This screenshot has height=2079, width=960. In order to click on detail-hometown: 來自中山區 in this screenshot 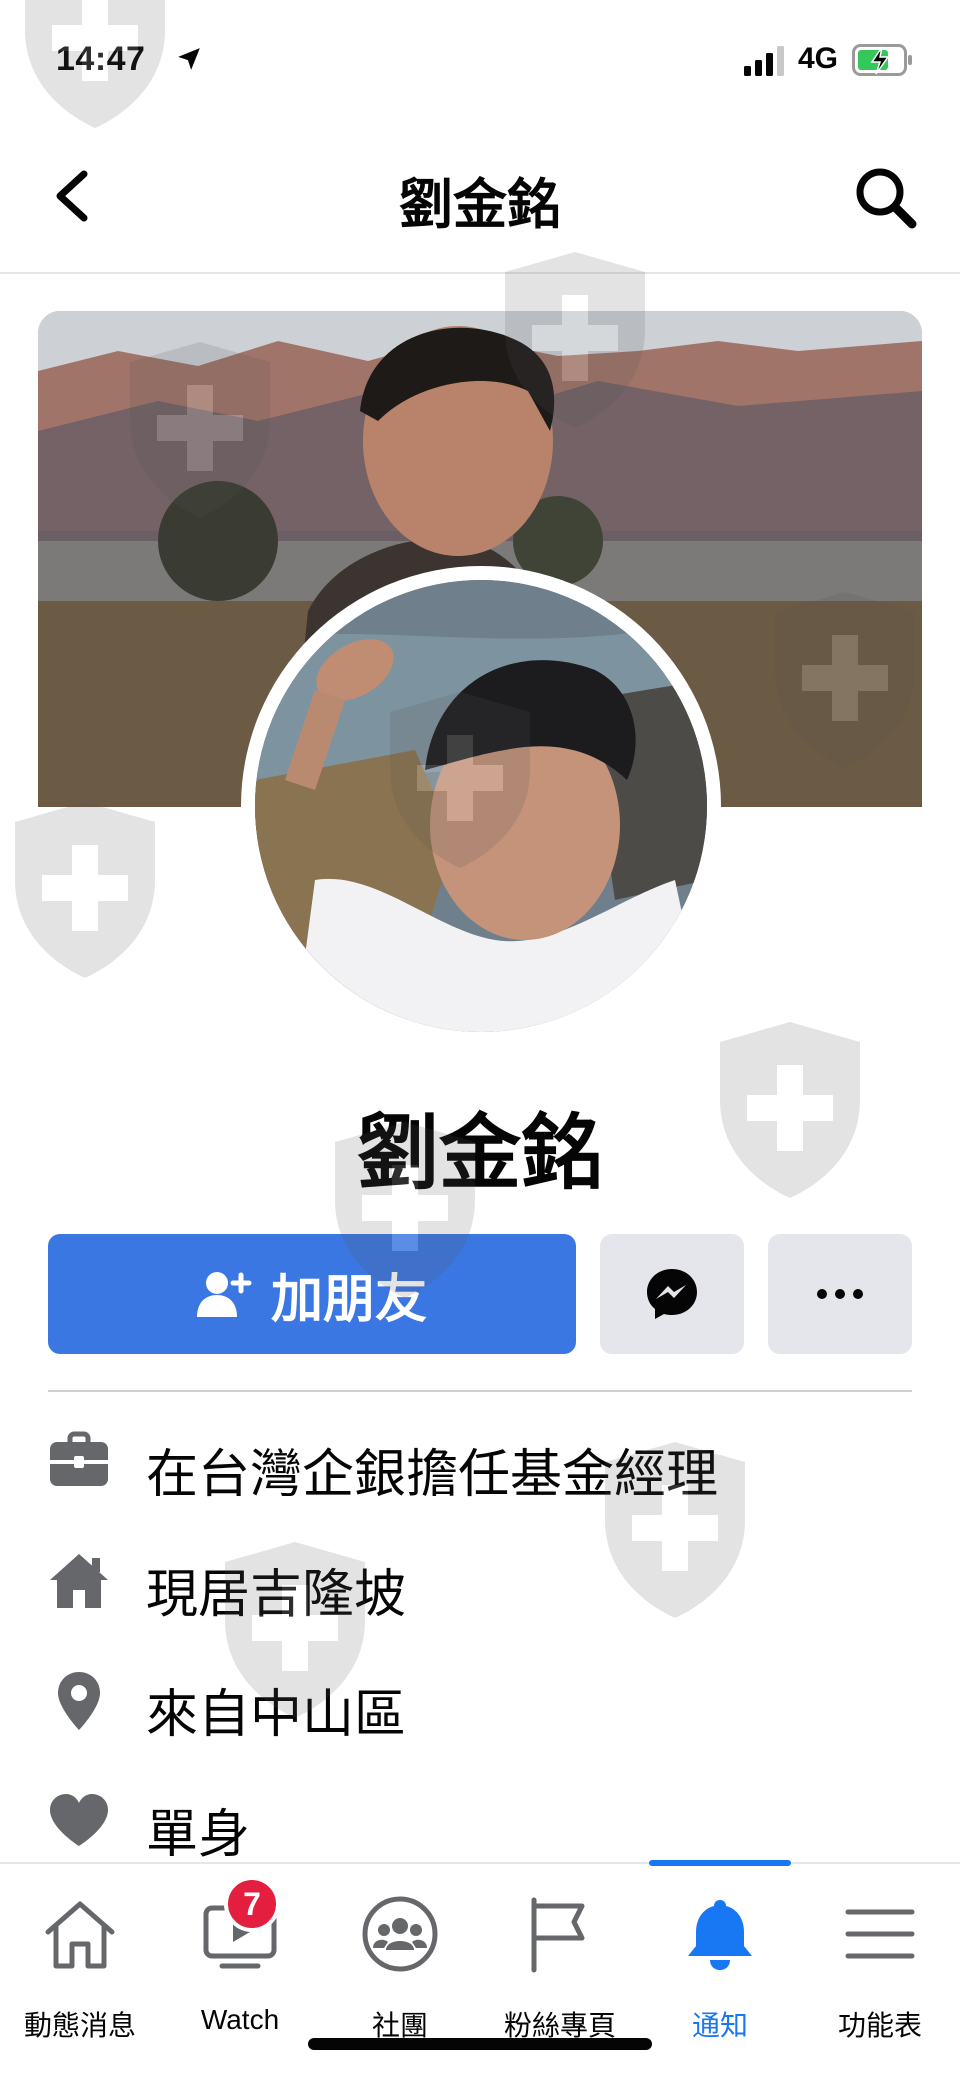, I will do `click(480, 1702)`.